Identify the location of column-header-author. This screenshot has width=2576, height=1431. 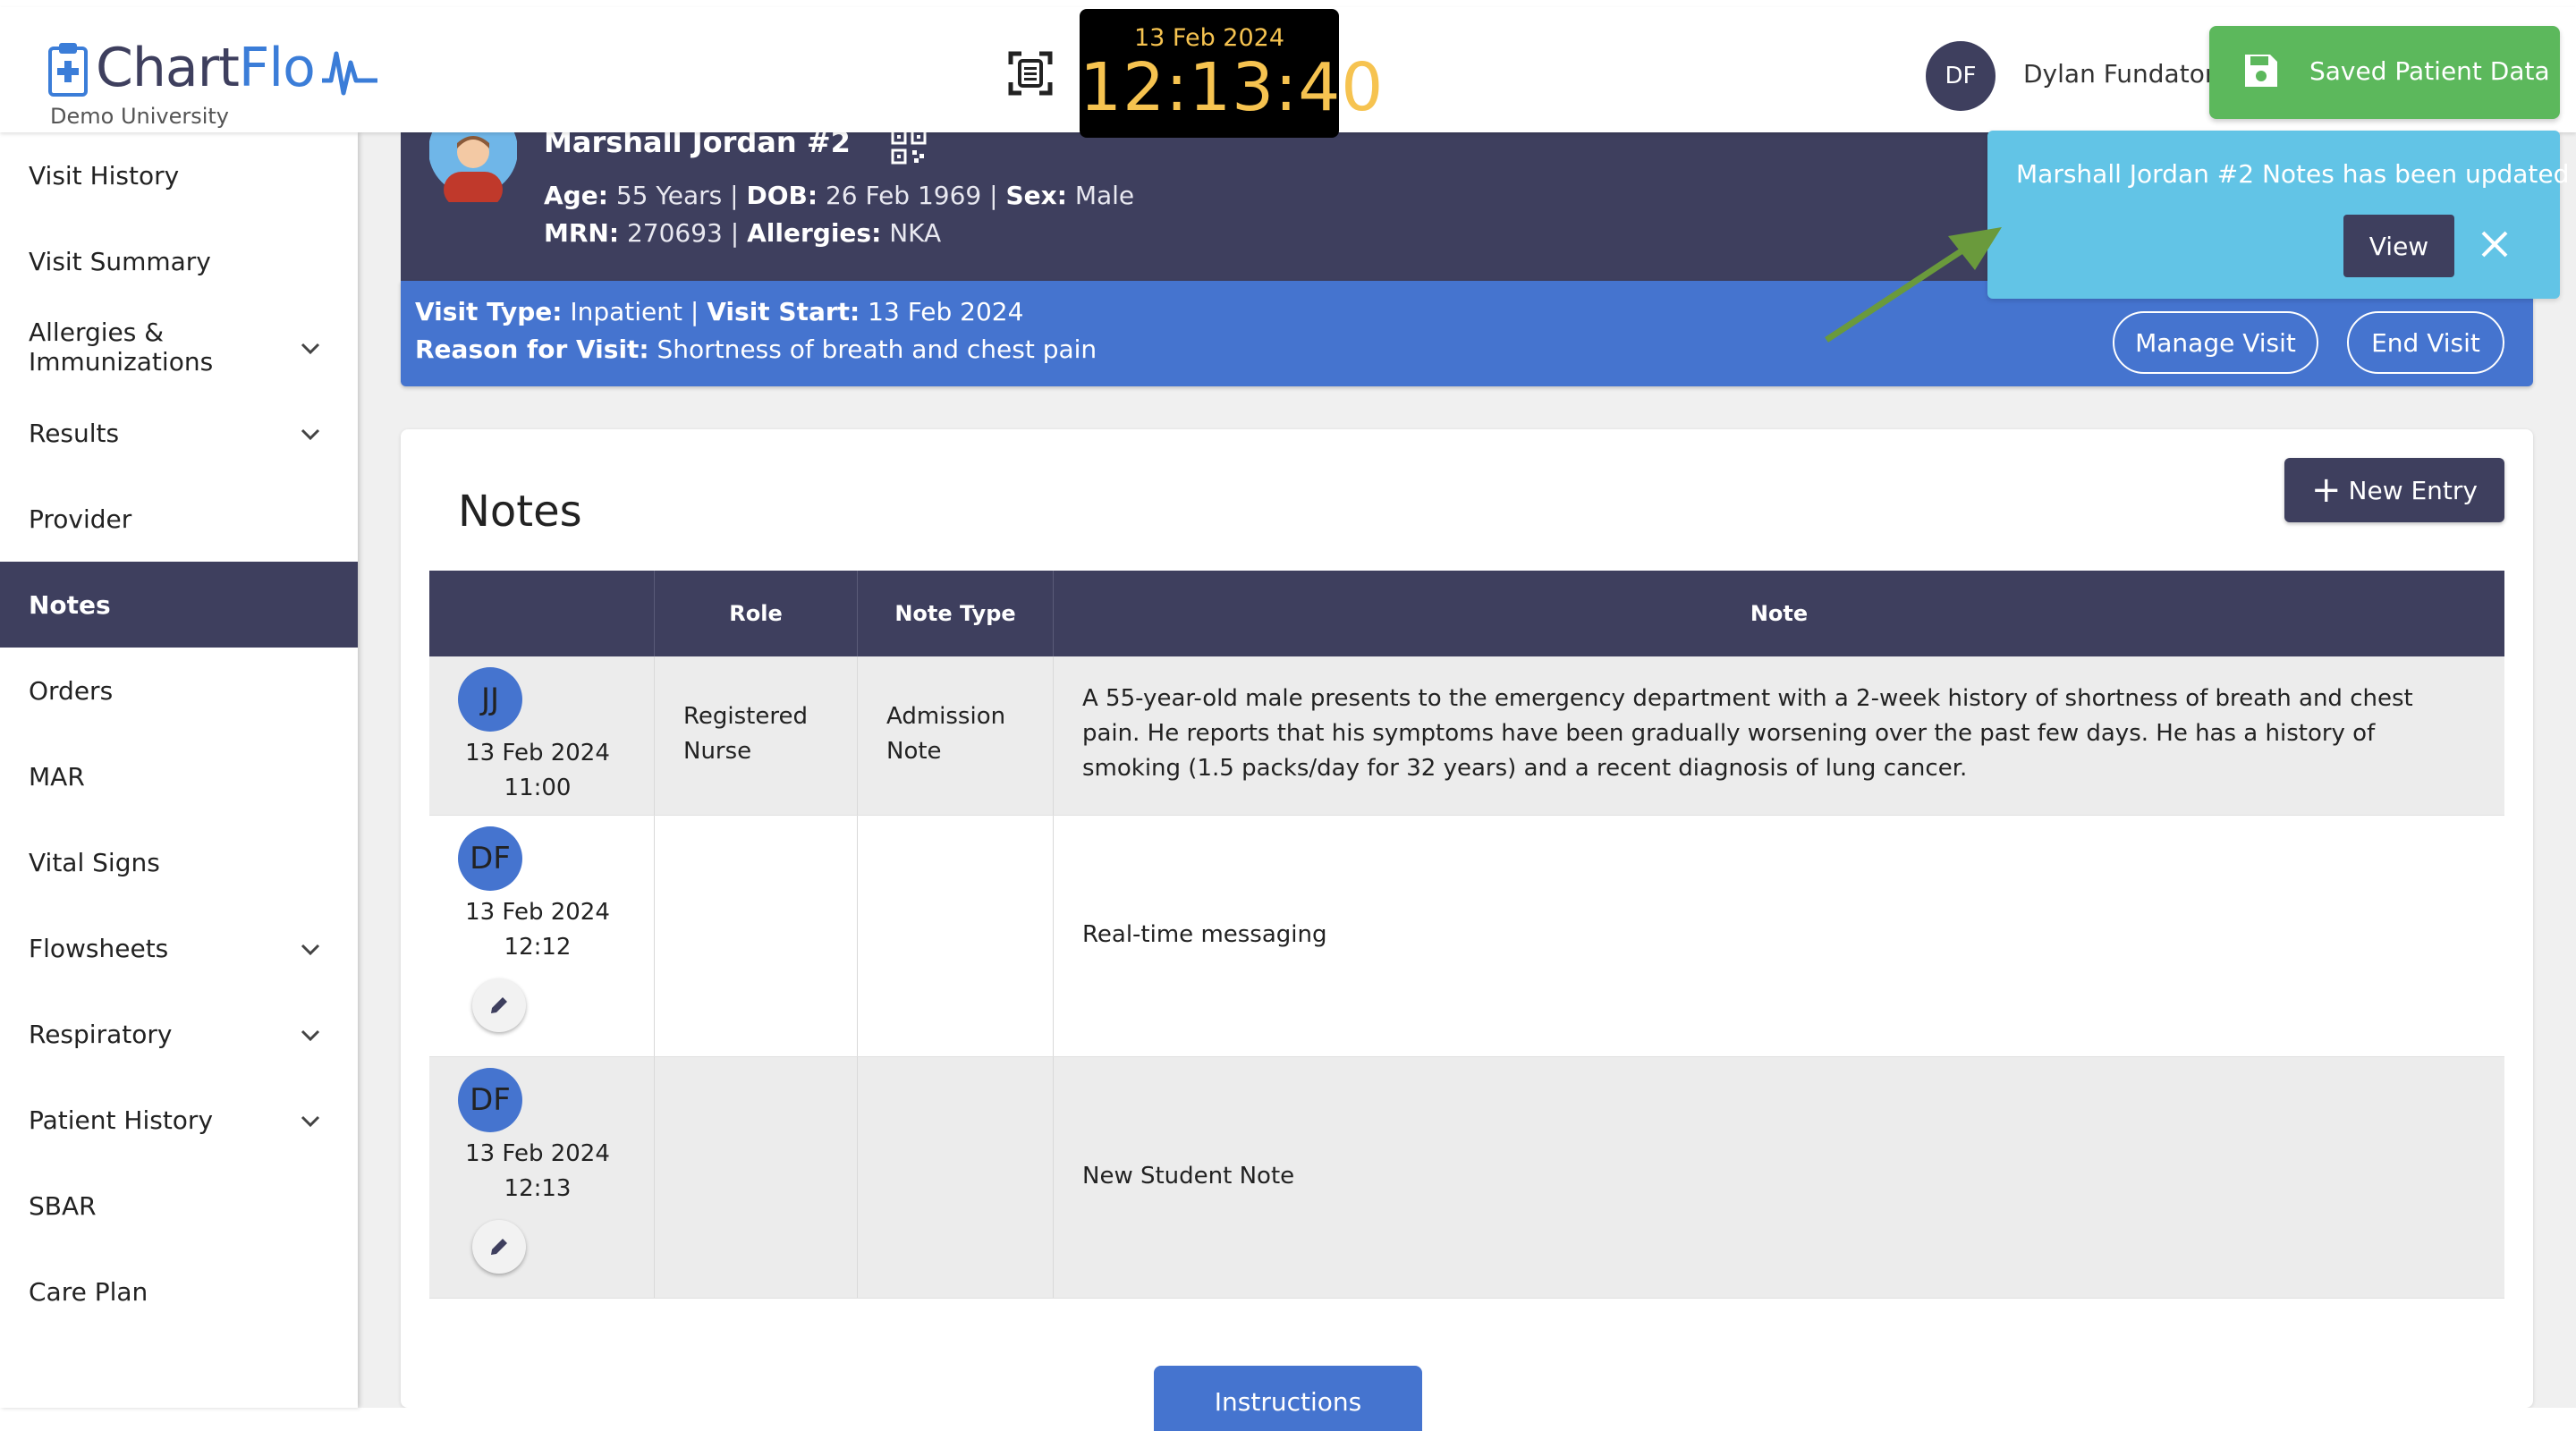
(542, 614).